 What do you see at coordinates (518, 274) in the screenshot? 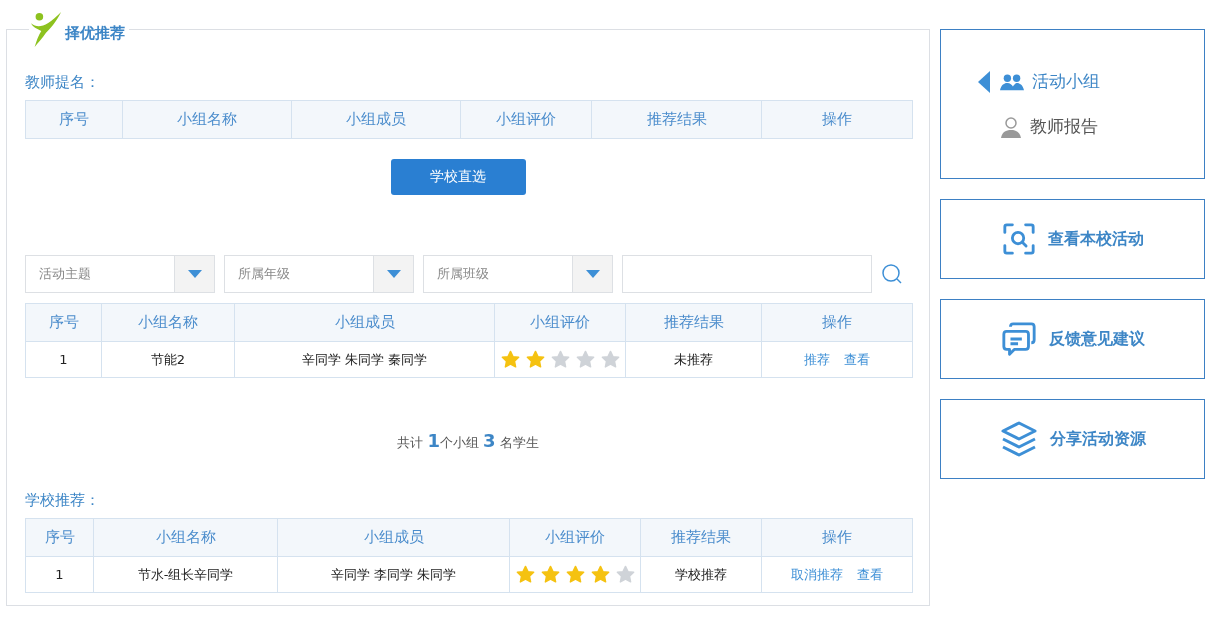
I see `filter-dropdown: 所属班级` at bounding box center [518, 274].